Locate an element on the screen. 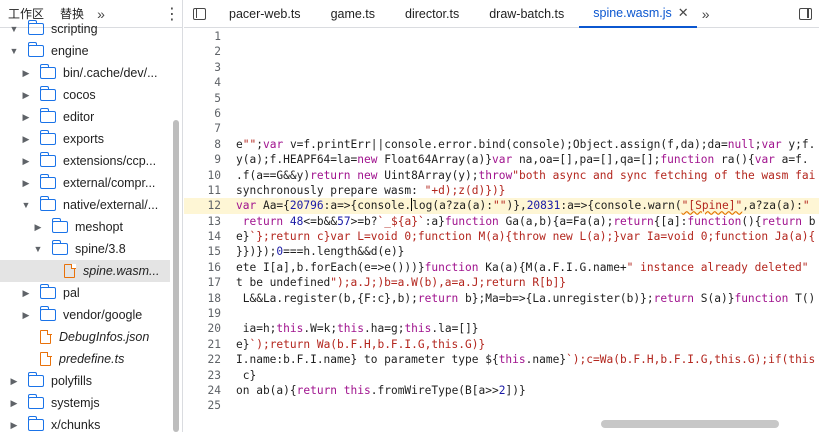 Image resolution: width=819 pixels, height=432 pixels. line-number: 24 is located at coordinates (202, 390).